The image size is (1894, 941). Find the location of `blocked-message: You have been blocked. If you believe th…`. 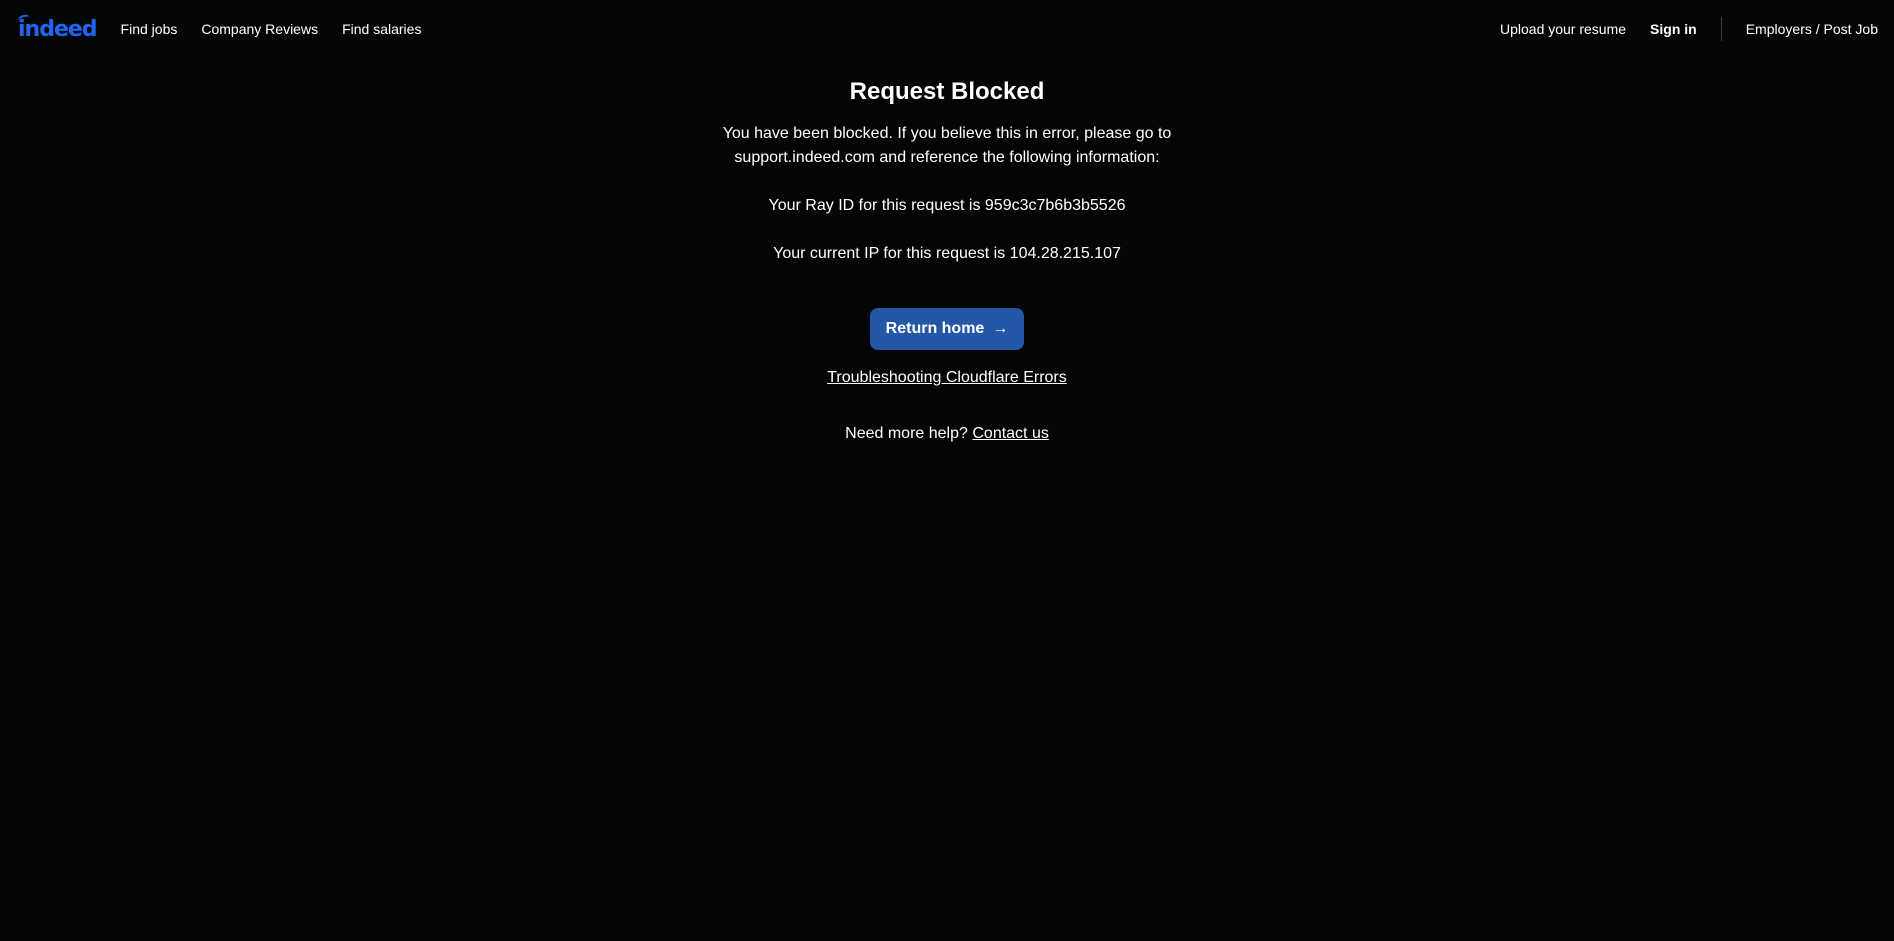

blocked-message: You have been blocked. If you believe th… is located at coordinates (947, 145).